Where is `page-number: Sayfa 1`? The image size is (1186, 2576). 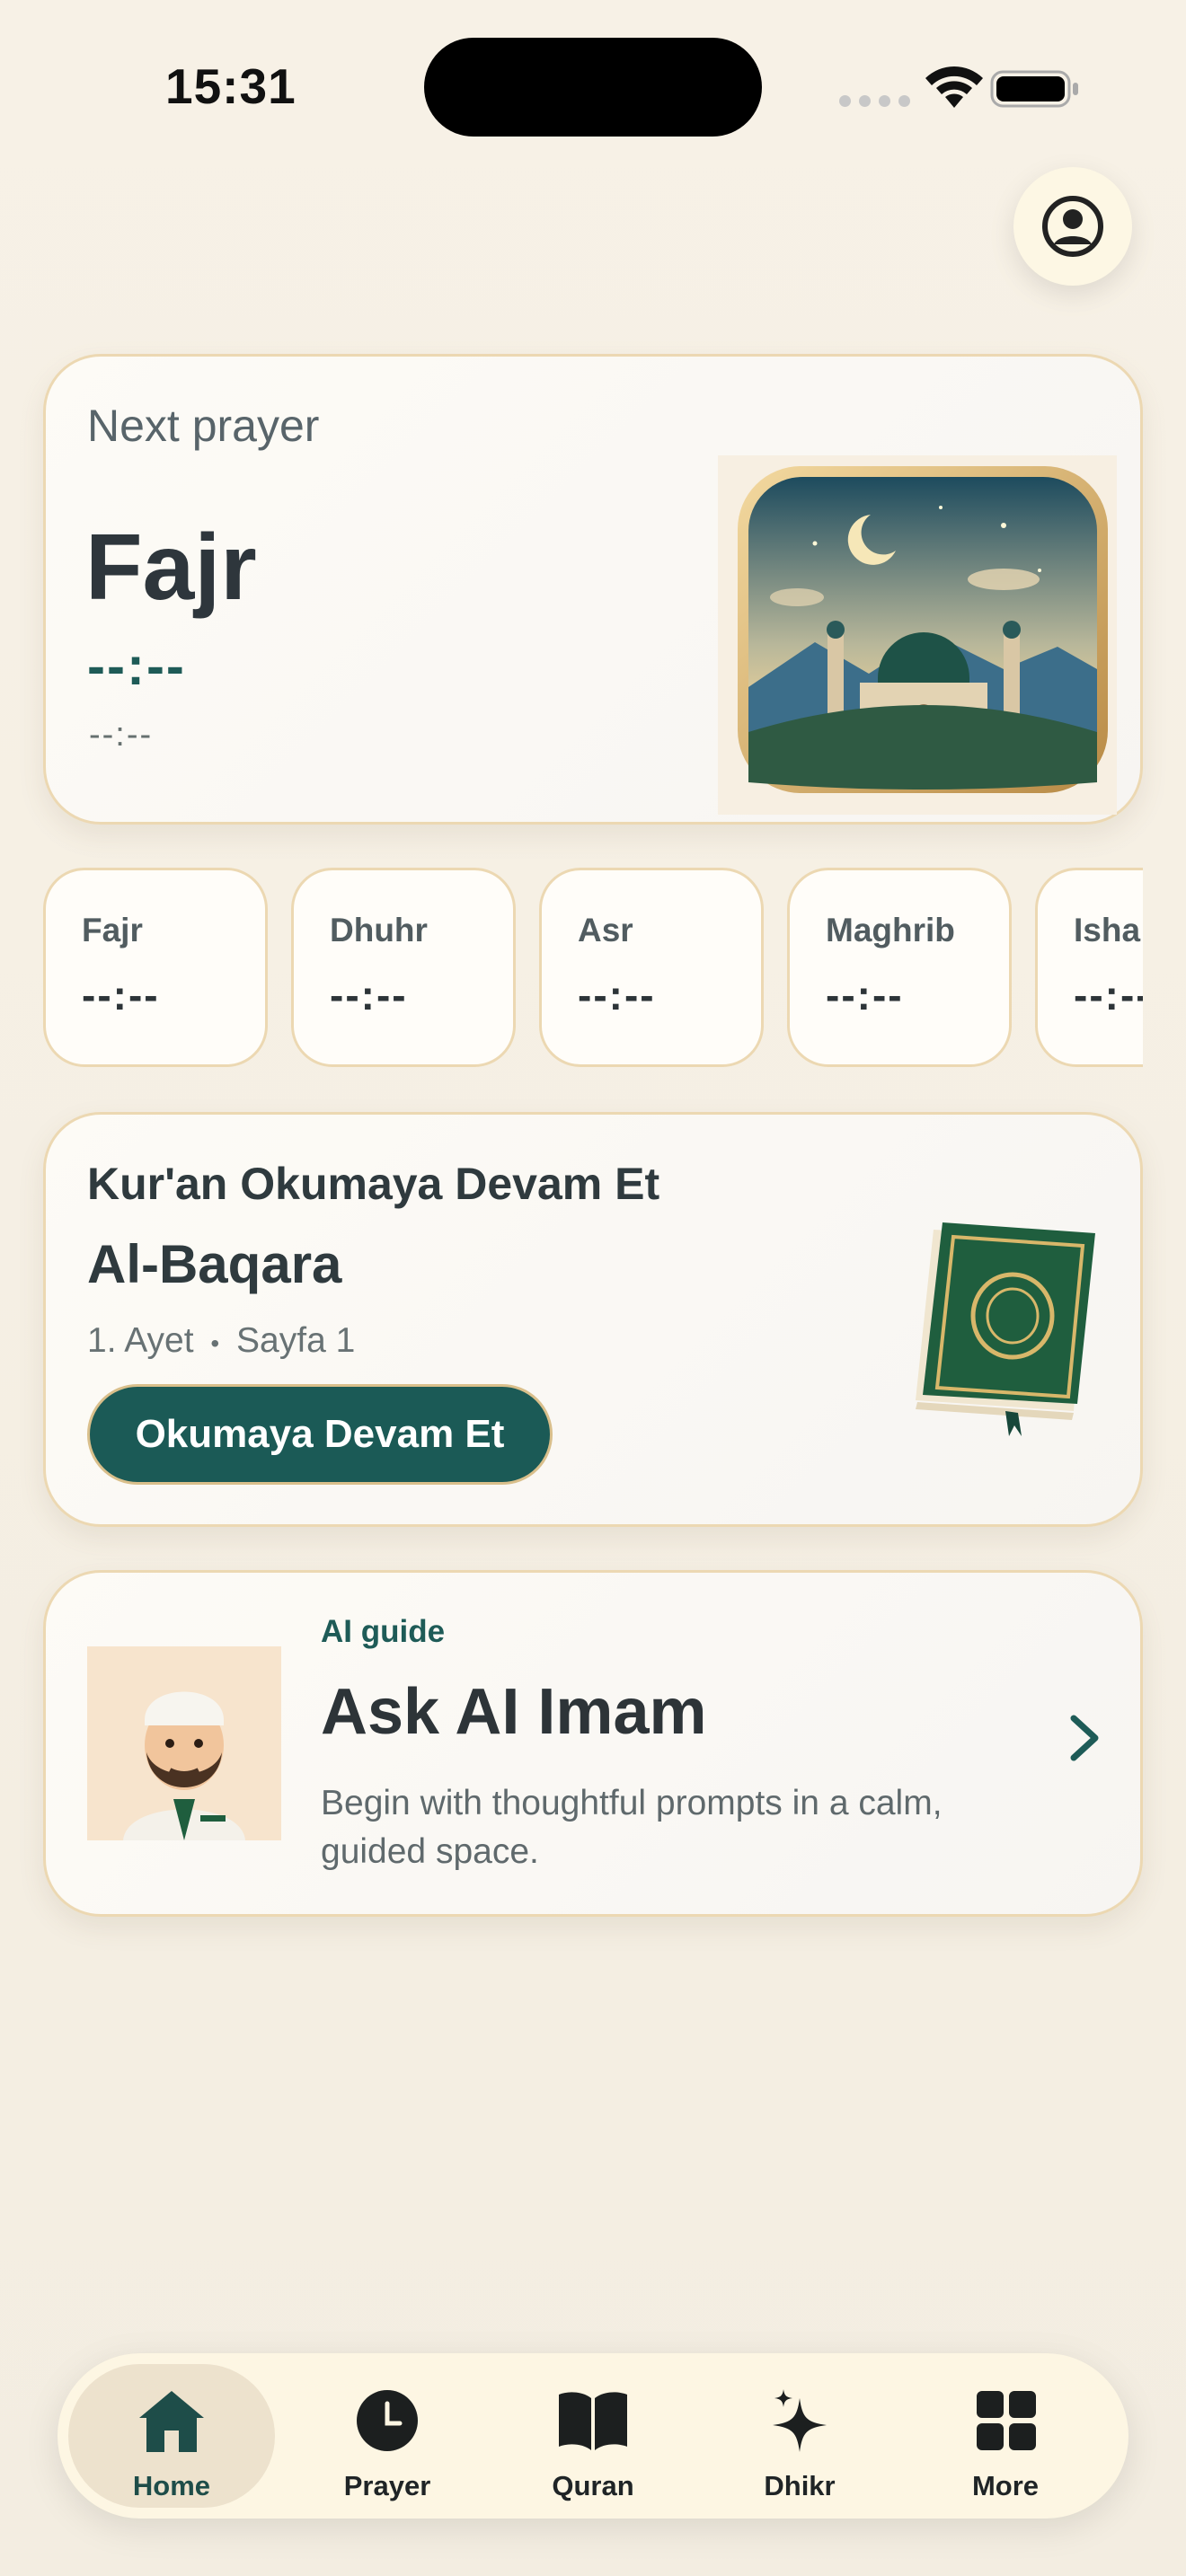 page-number: Sayfa 1 is located at coordinates (296, 1340).